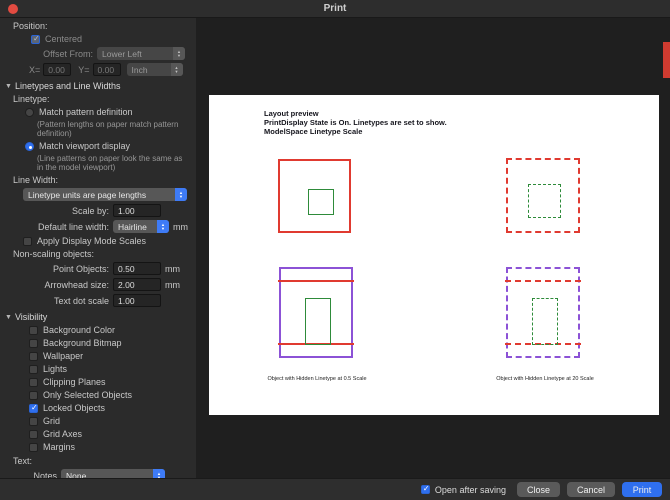  What do you see at coordinates (74, 408) in the screenshot?
I see `checkbox-label: Locked Objects` at bounding box center [74, 408].